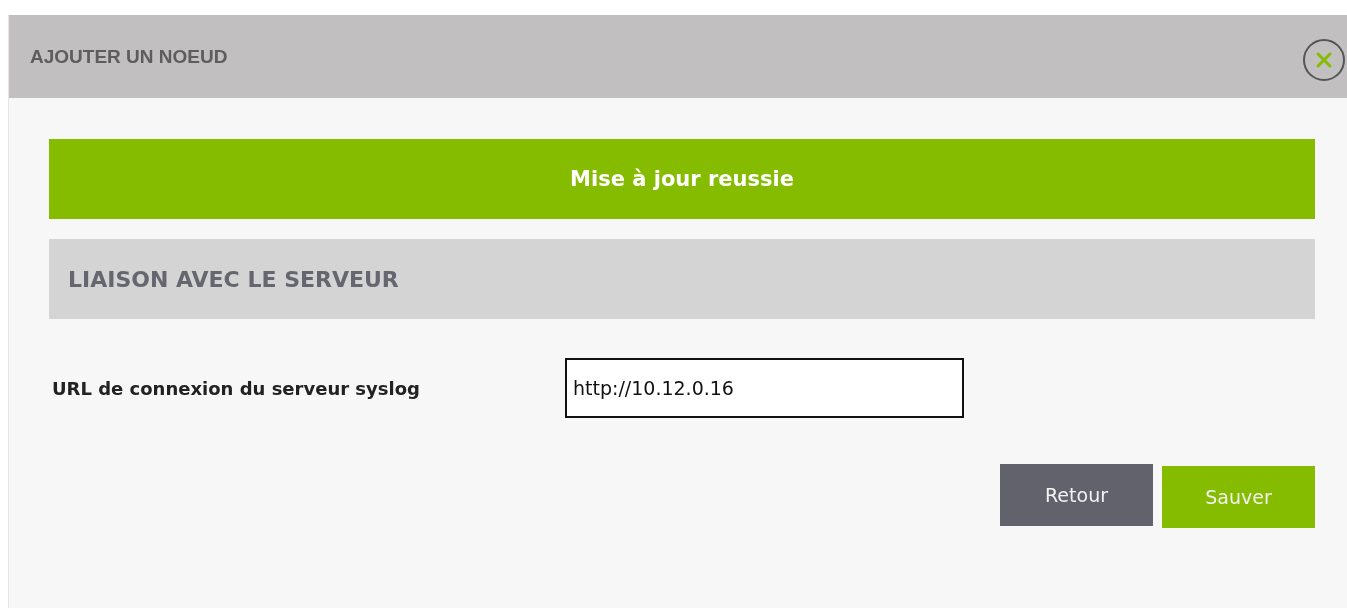 The width and height of the screenshot is (1347, 608). I want to click on banner-message: Mise à jour reussie, so click(682, 179).